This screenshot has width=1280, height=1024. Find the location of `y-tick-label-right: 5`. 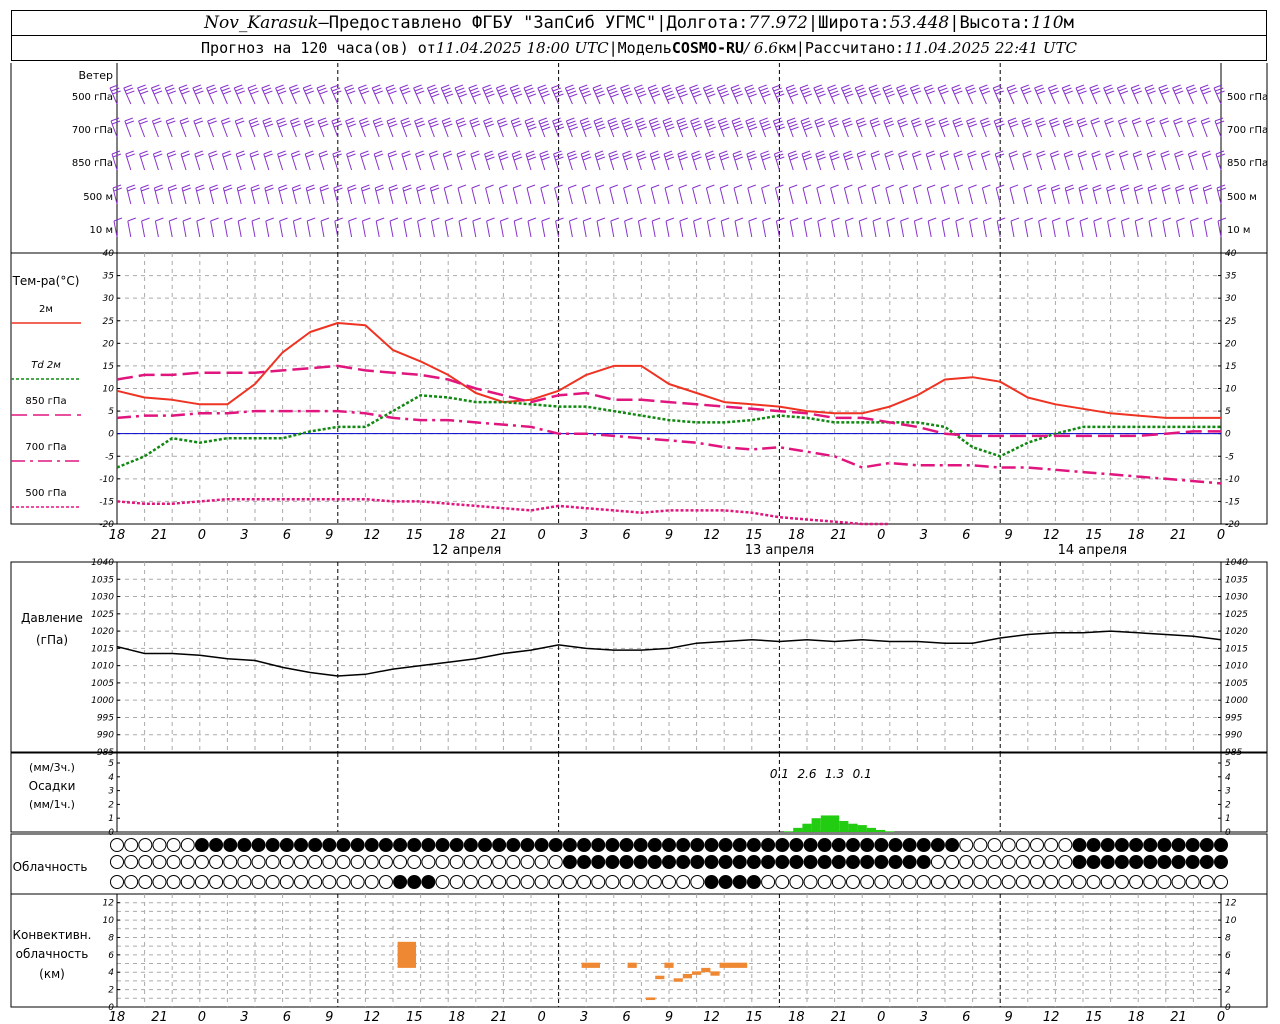

y-tick-label-right: 5 is located at coordinates (1228, 412).